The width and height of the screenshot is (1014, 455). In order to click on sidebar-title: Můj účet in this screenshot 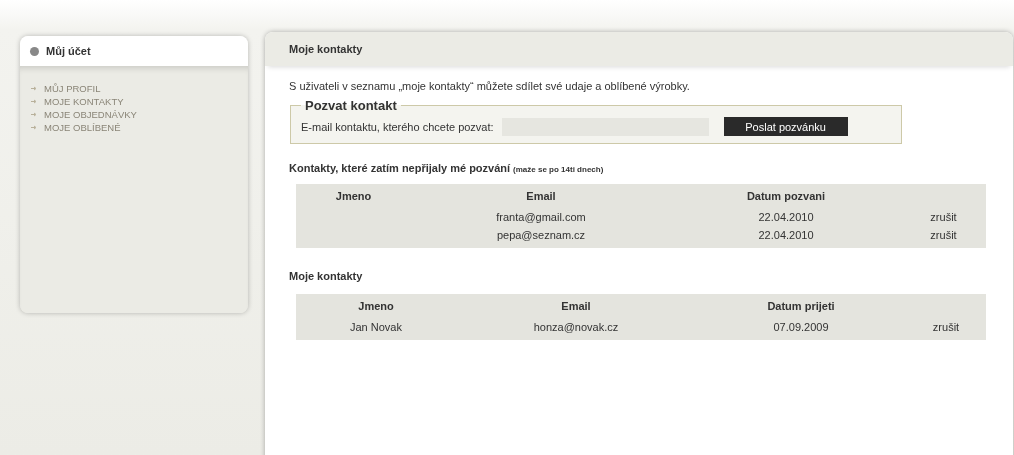, I will do `click(68, 51)`.